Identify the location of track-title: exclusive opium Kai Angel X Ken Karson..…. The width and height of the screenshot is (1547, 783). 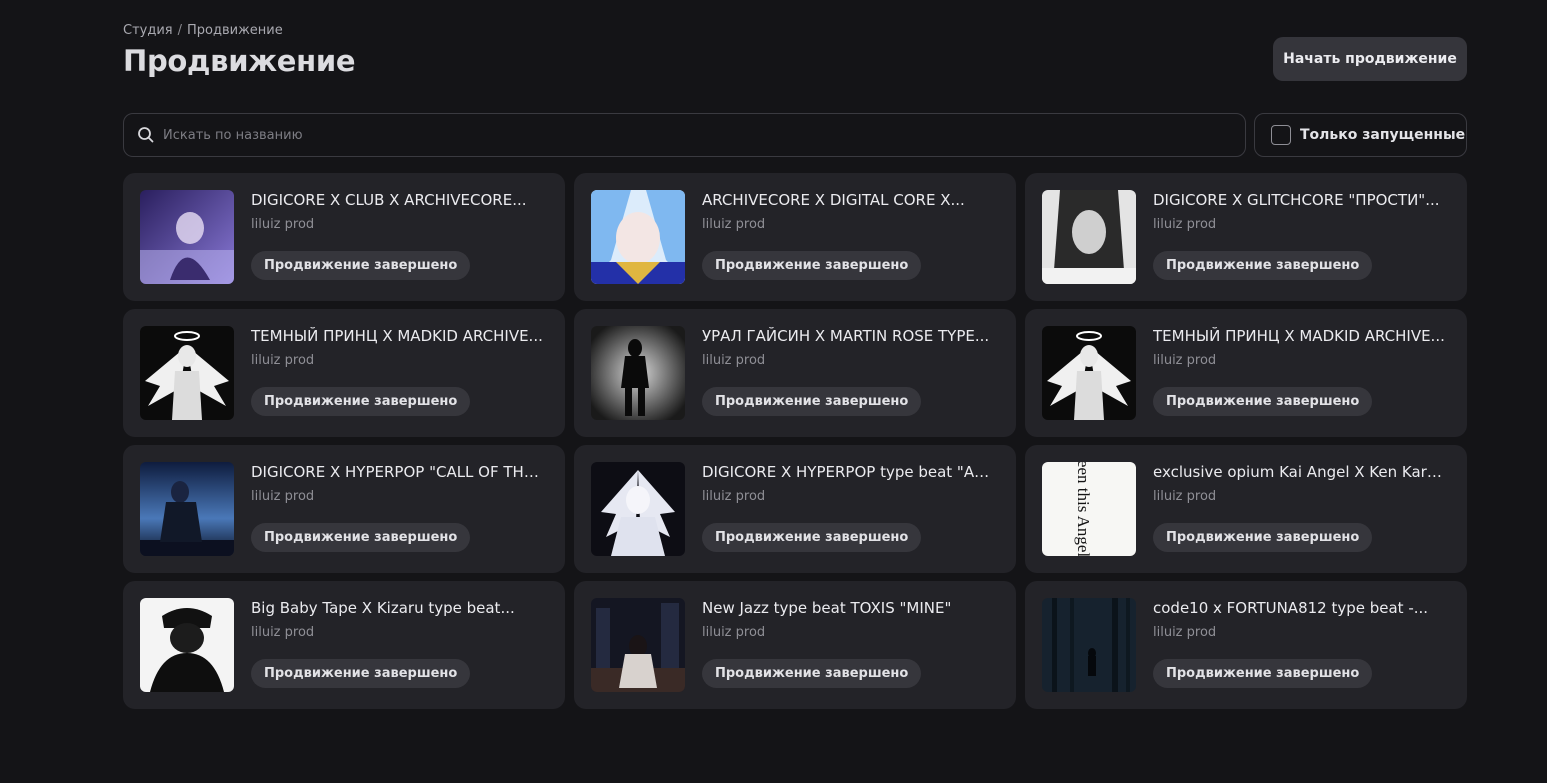
(1299, 472).